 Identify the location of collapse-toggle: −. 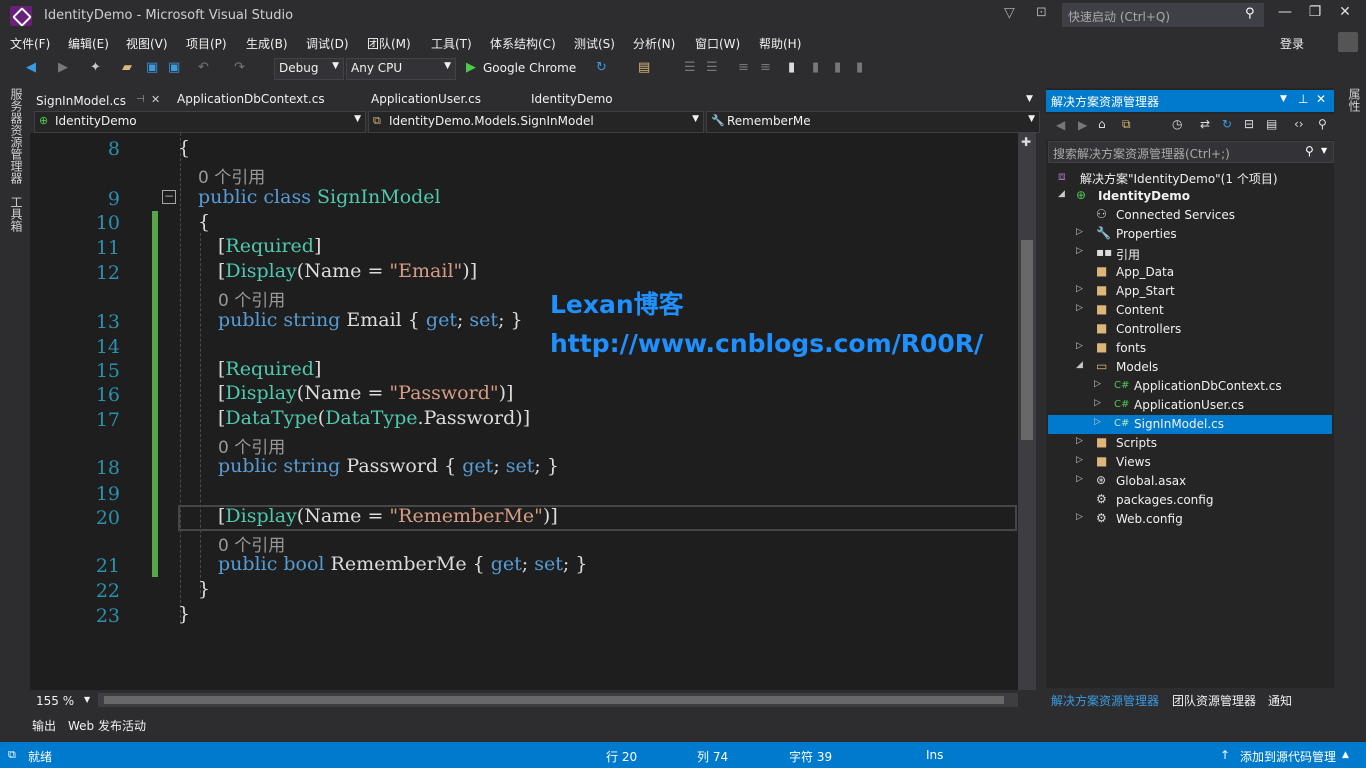
(169, 197).